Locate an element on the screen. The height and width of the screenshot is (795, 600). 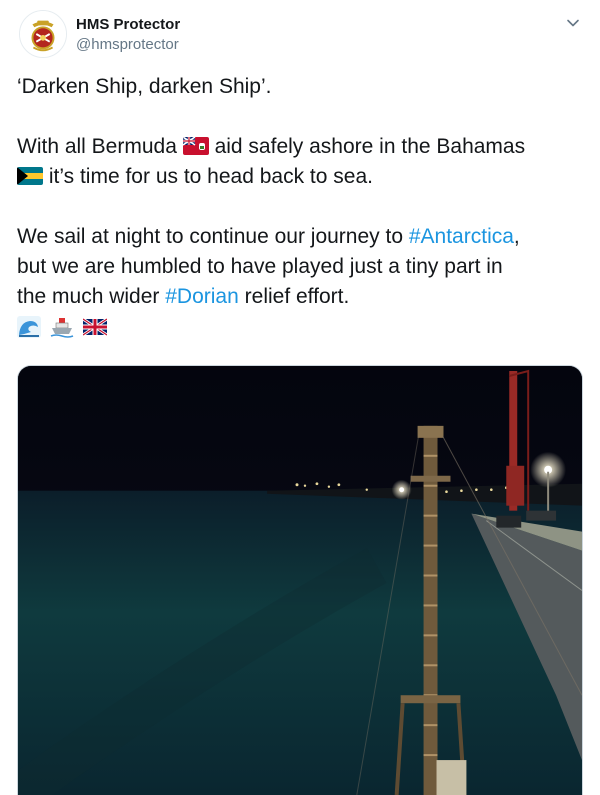
tweet-line-6: the much wider #Dorian relief effort. is located at coordinates (183, 296).